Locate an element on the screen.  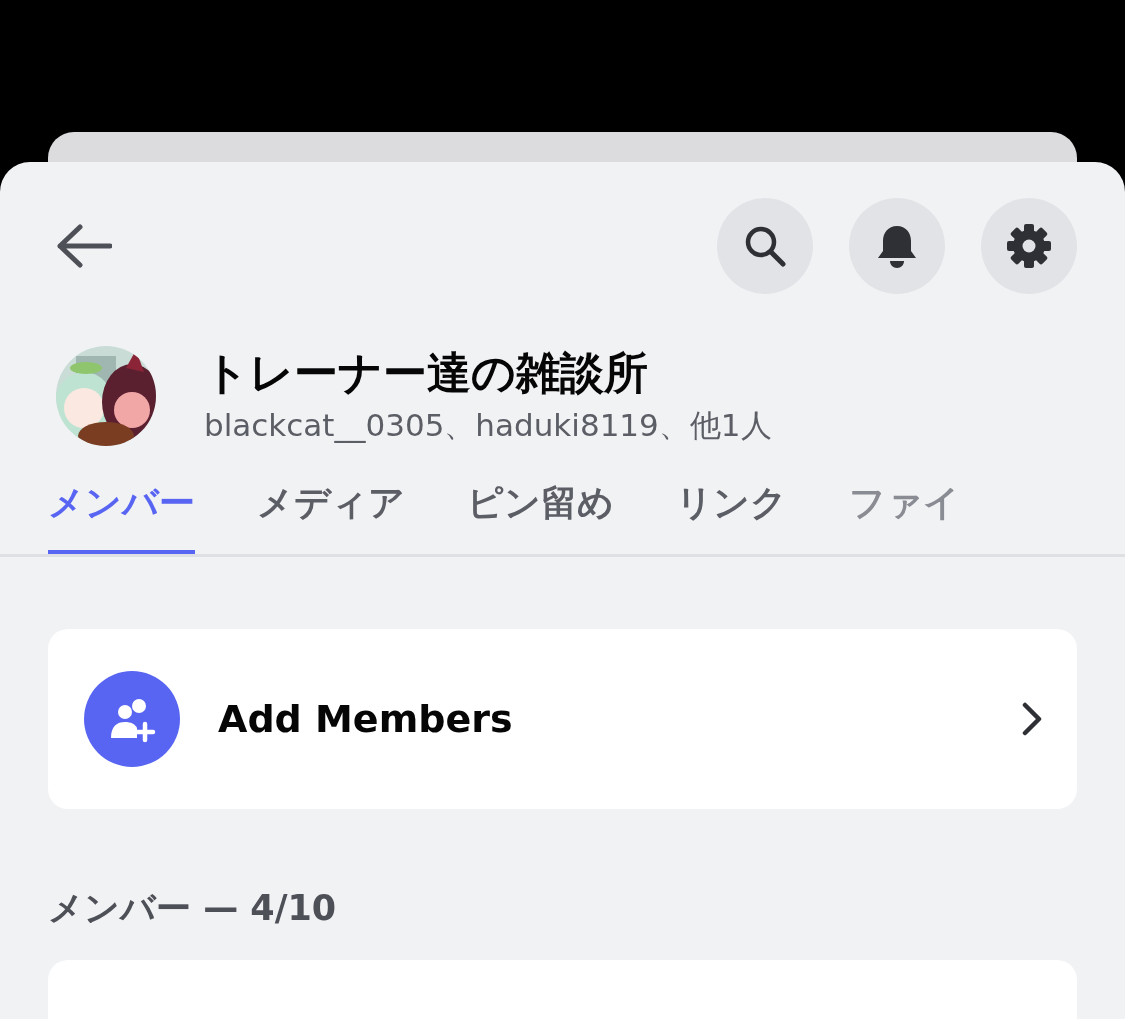
group-title: トレーナー達の雑談所 is located at coordinates (426, 373).